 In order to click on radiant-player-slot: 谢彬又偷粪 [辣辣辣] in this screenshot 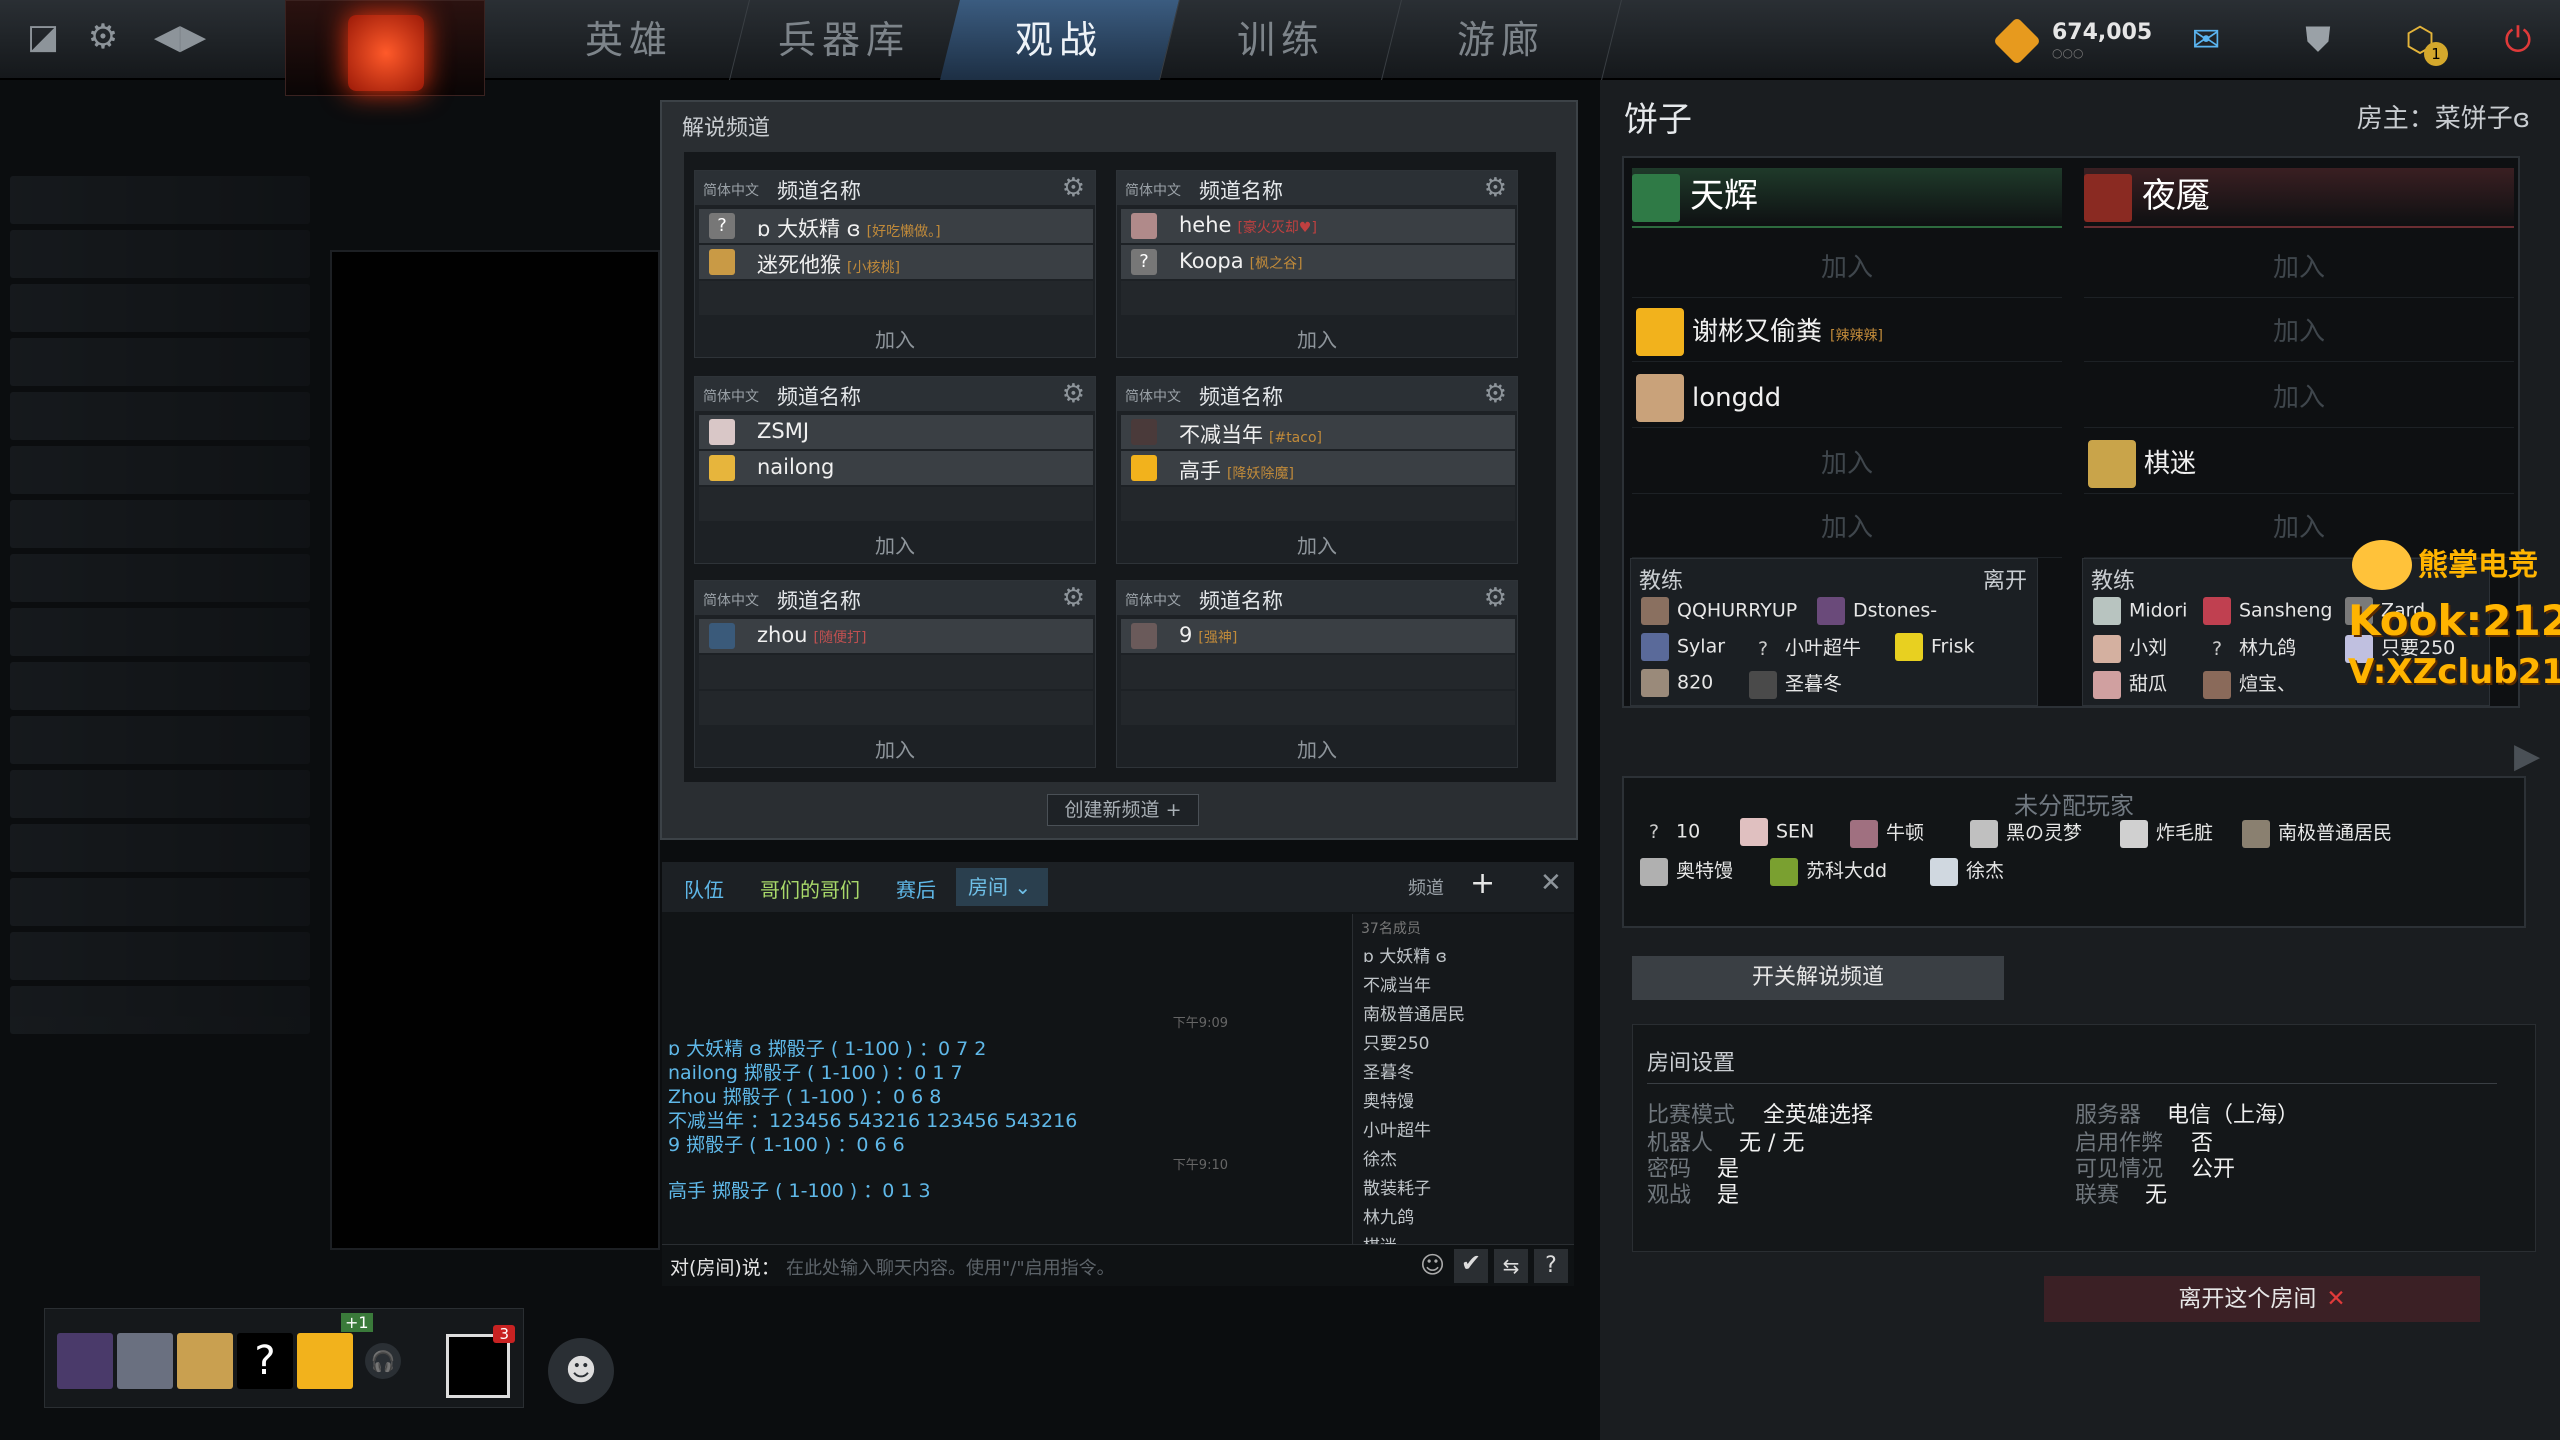, I will do `click(1847, 332)`.